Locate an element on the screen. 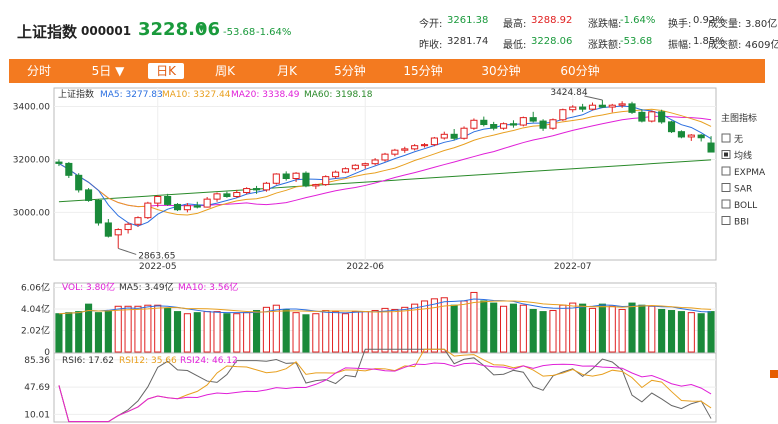 The height and width of the screenshot is (424, 778). checkbox-check is located at coordinates (726, 154).